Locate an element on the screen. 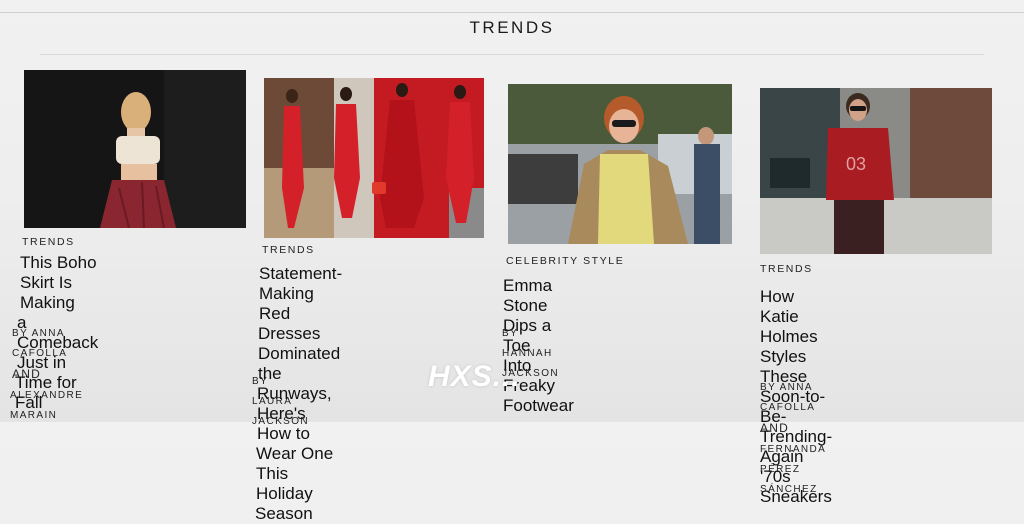 The height and width of the screenshot is (524, 1024). headline-line: Wear One This Holiday is located at coordinates (299, 474).